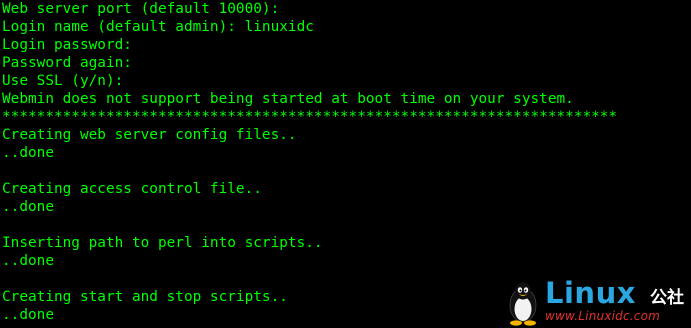  Describe the element at coordinates (132, 189) in the screenshot. I see `terminal-line: Creating access control file..` at that location.